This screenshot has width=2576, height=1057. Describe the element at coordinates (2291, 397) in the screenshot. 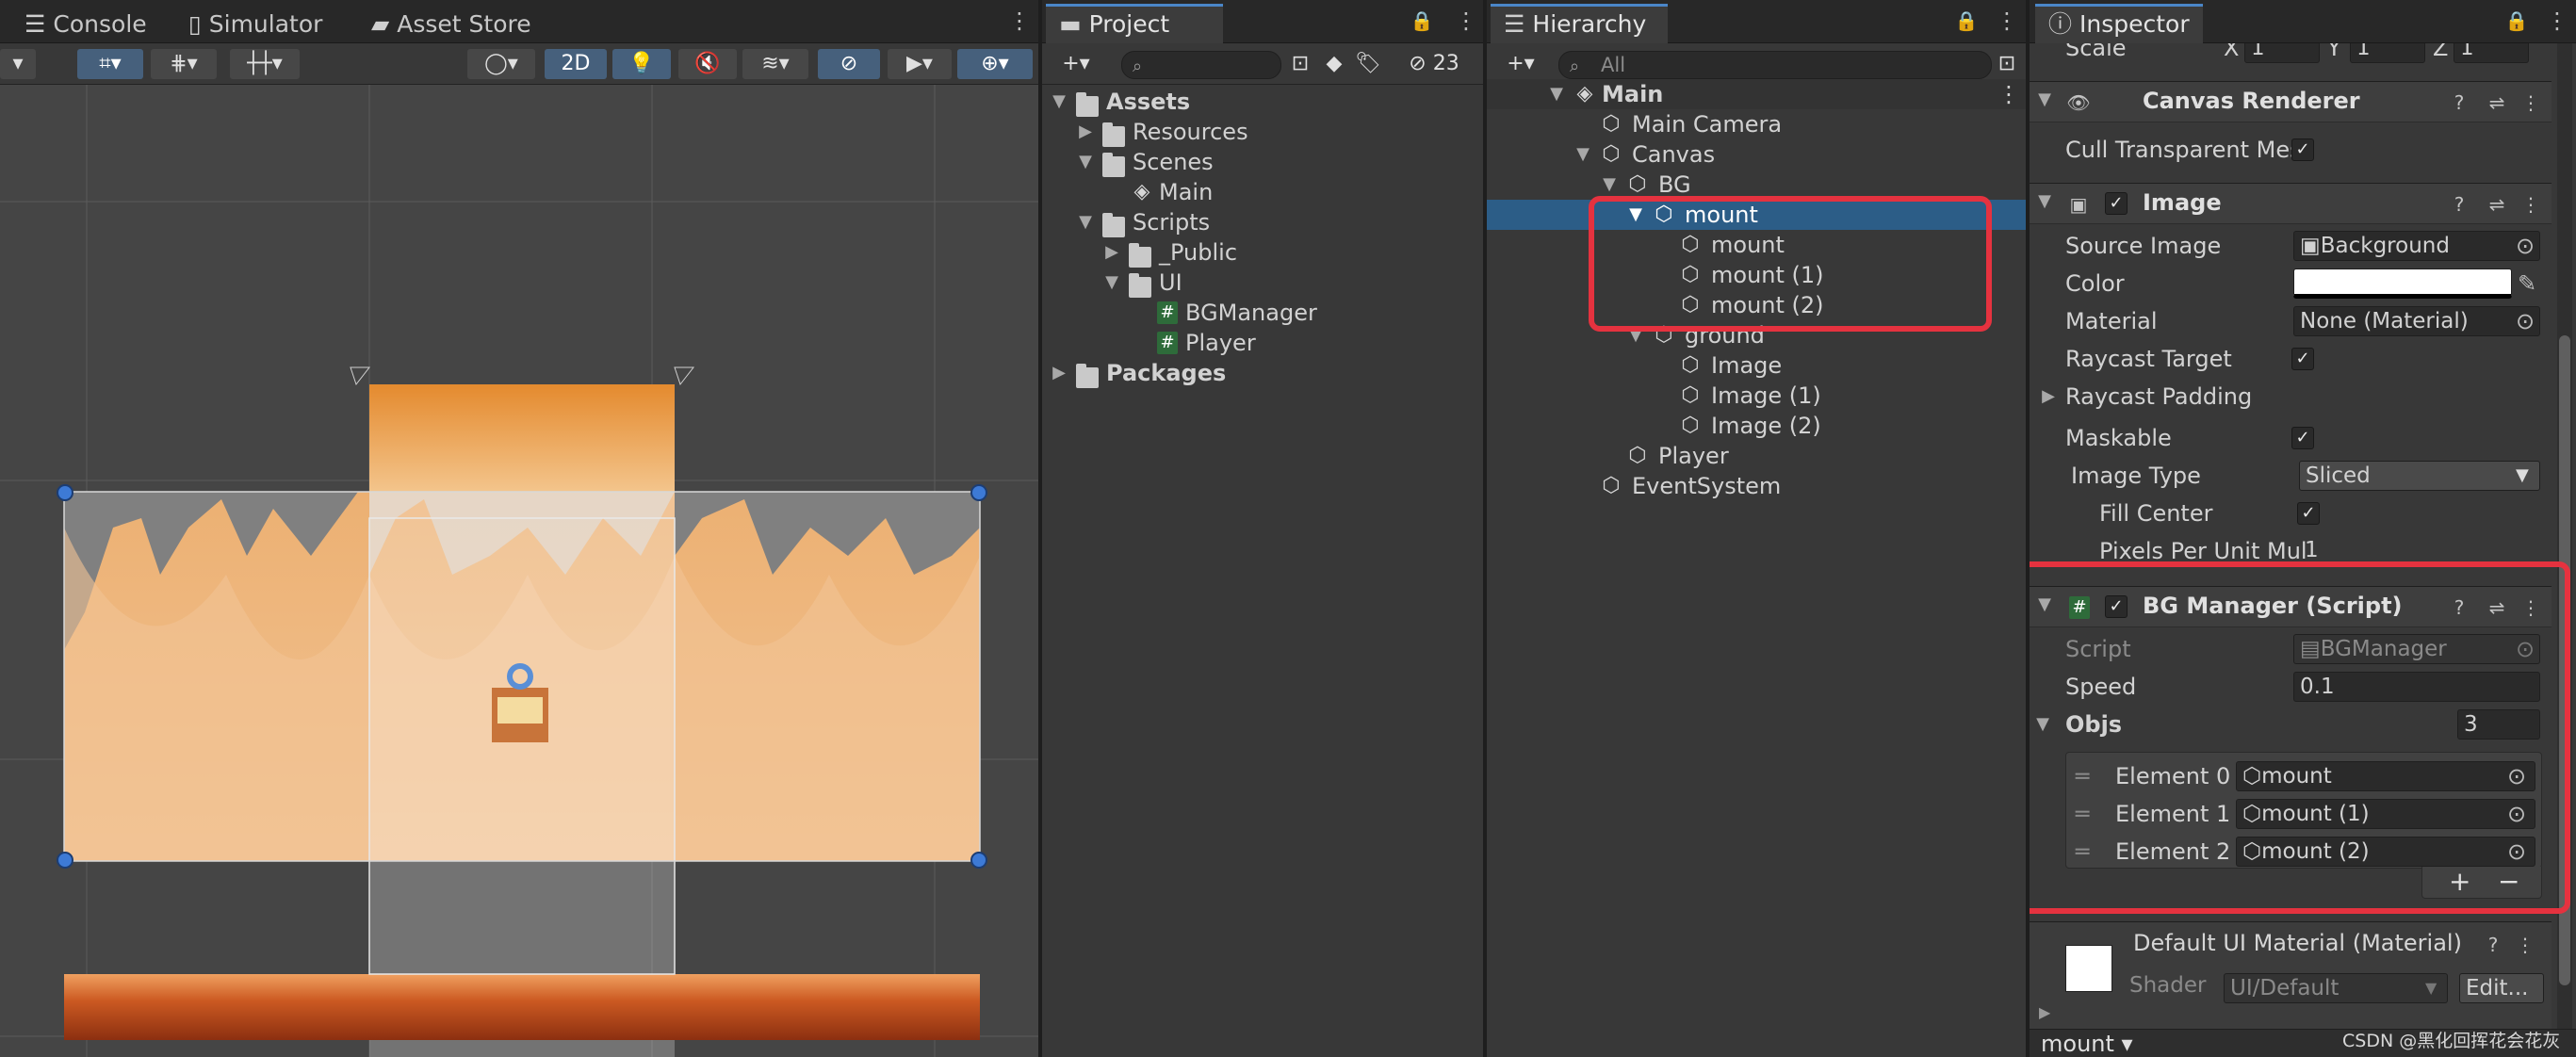

I see `raycast-padding-row: ▶ Raycast Padding` at that location.